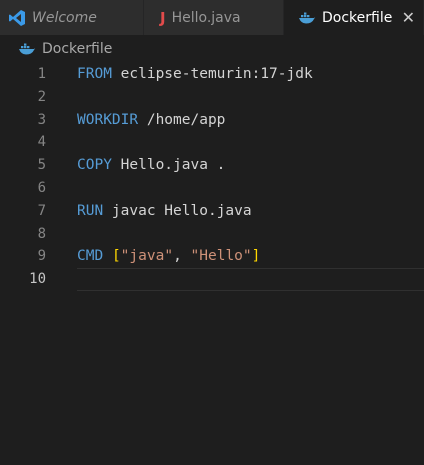 This screenshot has height=465, width=424. I want to click on code-text: CMD ["java", "Hello"], so click(168, 256).